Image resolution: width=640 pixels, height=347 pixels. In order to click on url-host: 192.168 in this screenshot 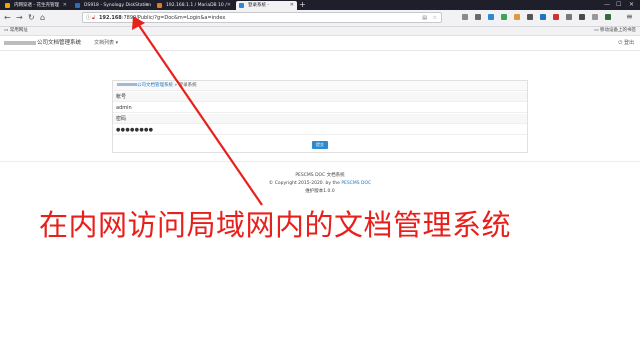, I will do `click(110, 18)`.